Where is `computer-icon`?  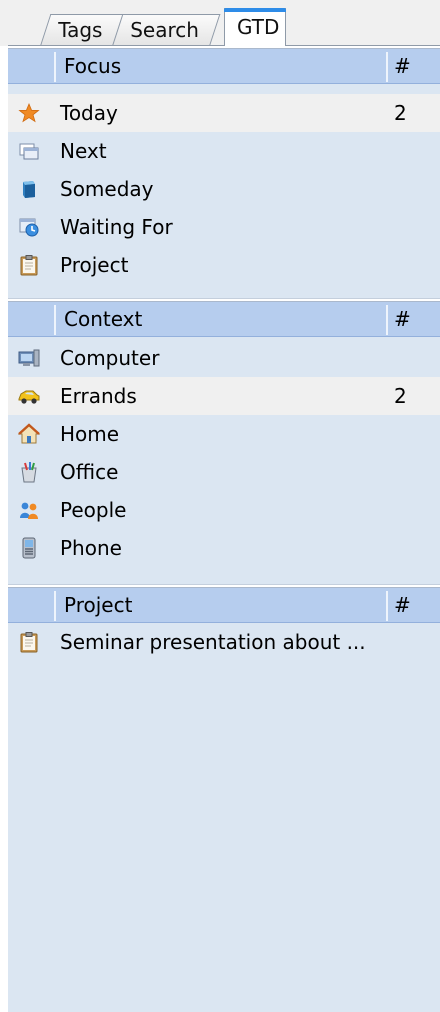
computer-icon is located at coordinates (29, 358).